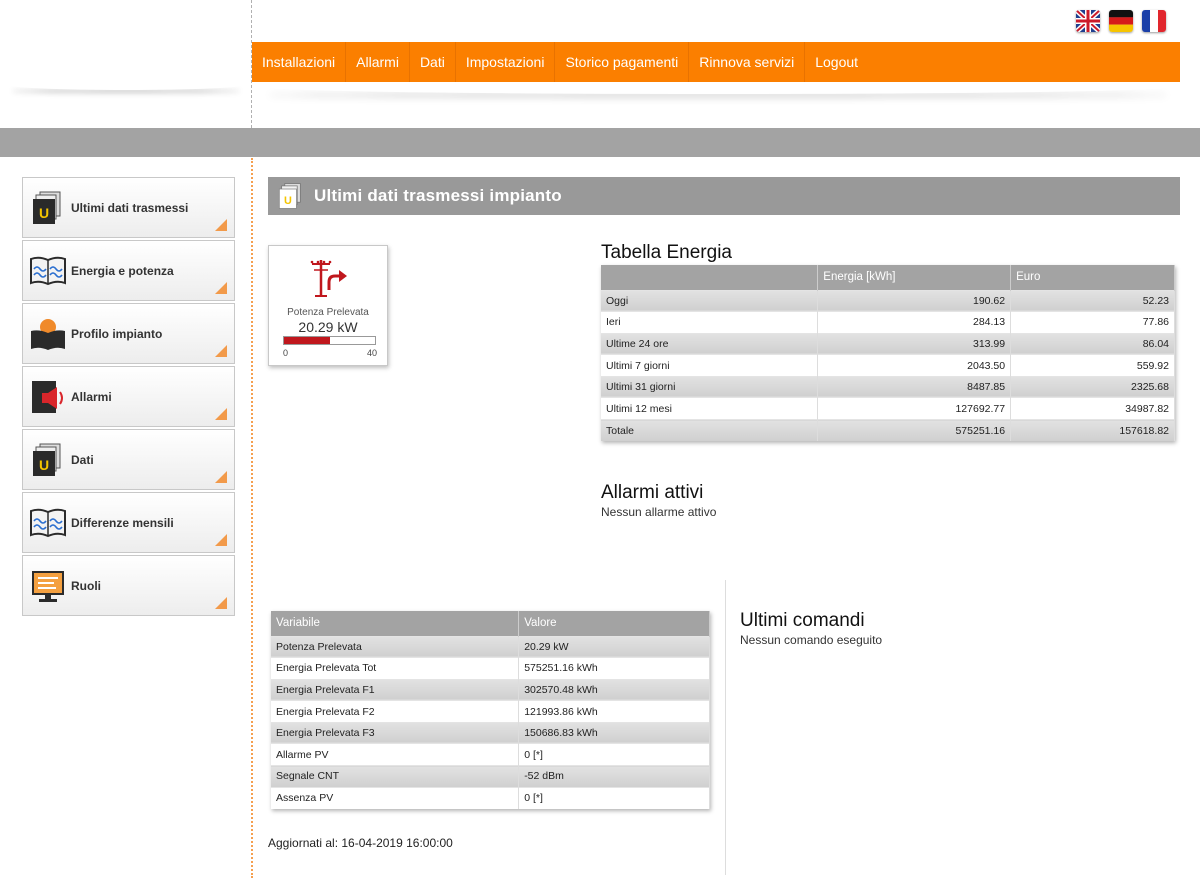 The width and height of the screenshot is (1200, 892). I want to click on table-row: Energia Prelevata F2 121993.86 kWh, so click(490, 711).